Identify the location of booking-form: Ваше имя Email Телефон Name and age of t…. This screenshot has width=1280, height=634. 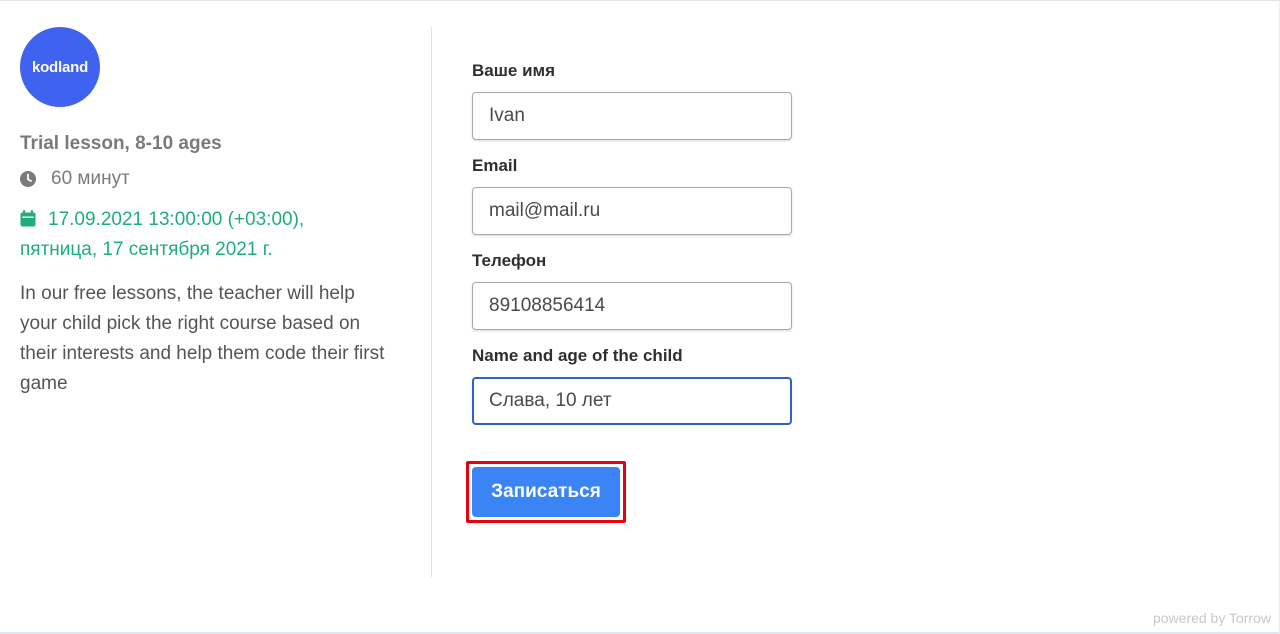
(632, 249).